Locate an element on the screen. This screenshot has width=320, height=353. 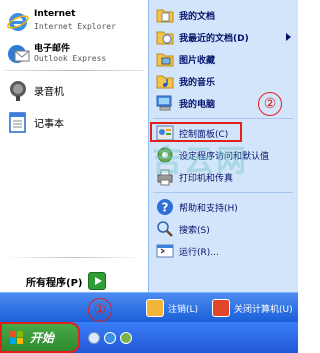
menu-item-label: 我的文档 is located at coordinates (197, 16).